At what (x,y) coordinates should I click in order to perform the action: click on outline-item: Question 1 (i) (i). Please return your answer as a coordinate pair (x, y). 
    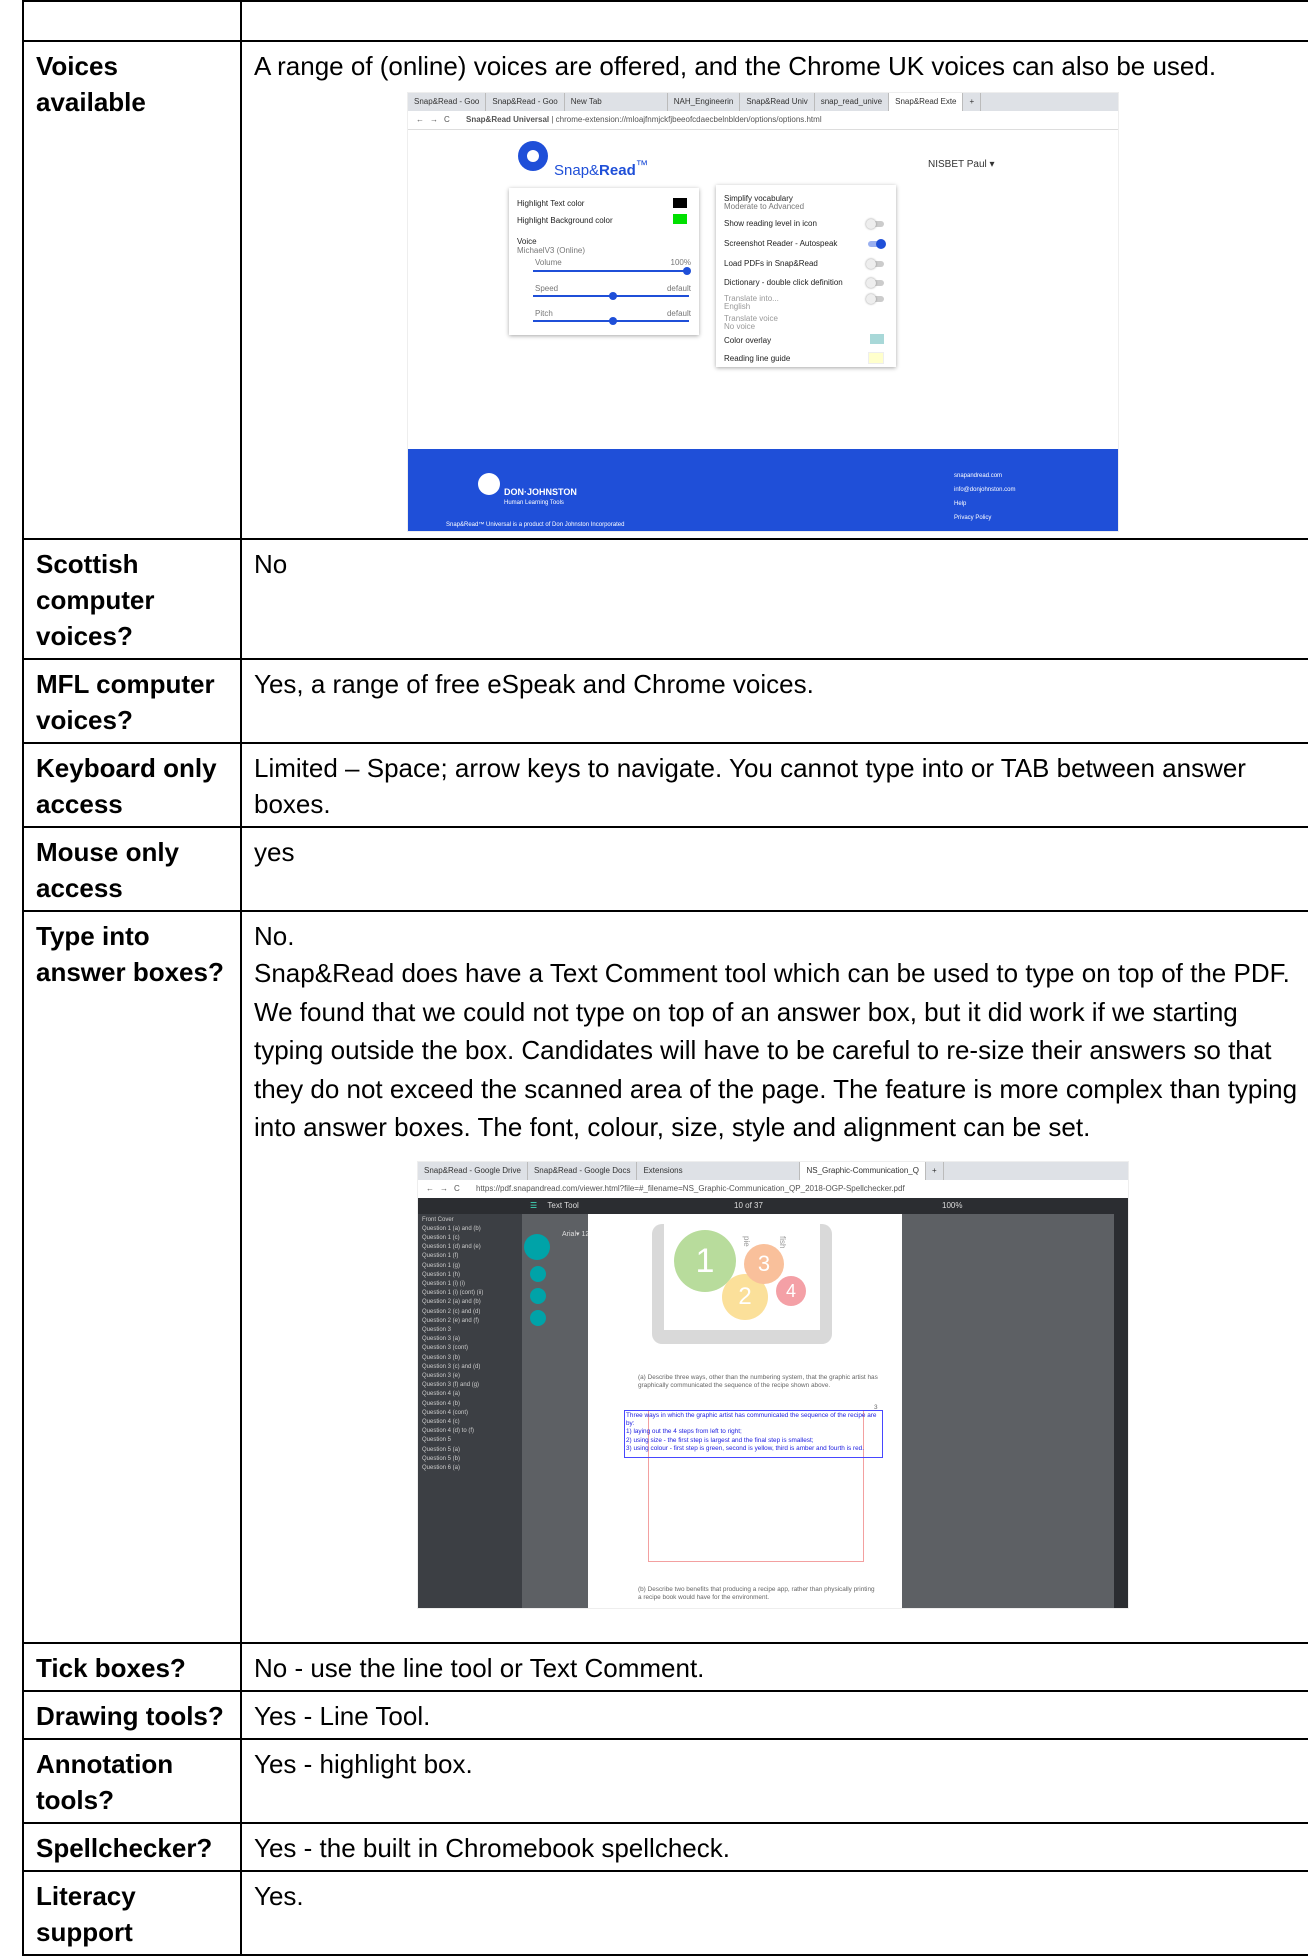
    Looking at the image, I should click on (444, 1283).